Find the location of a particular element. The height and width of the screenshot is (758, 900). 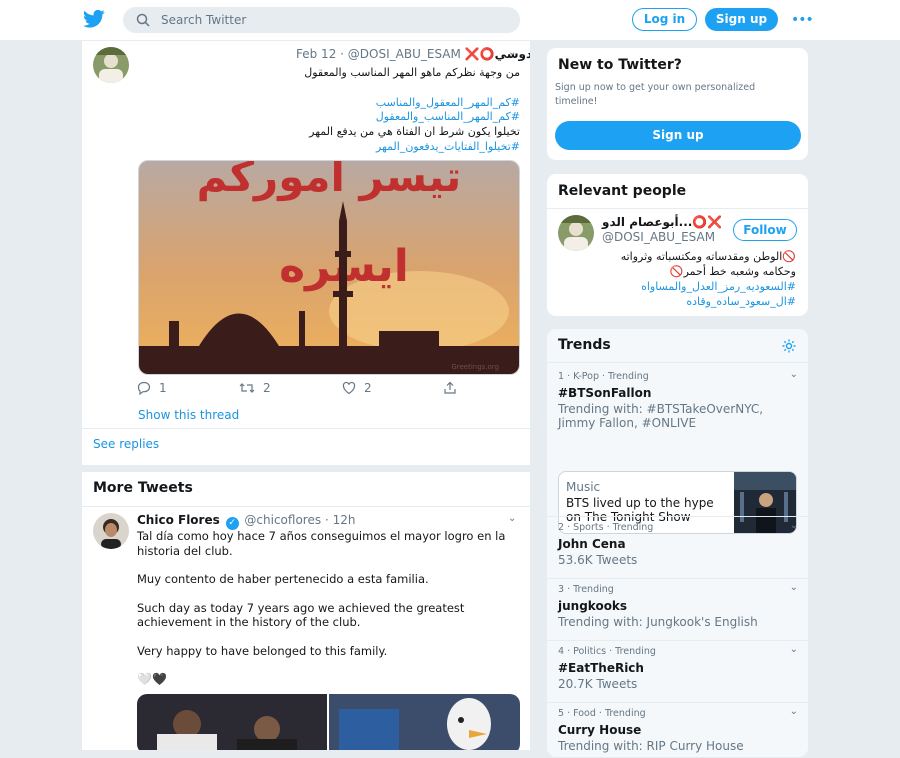

more-tweets-heading: More Tweets is located at coordinates (143, 488).